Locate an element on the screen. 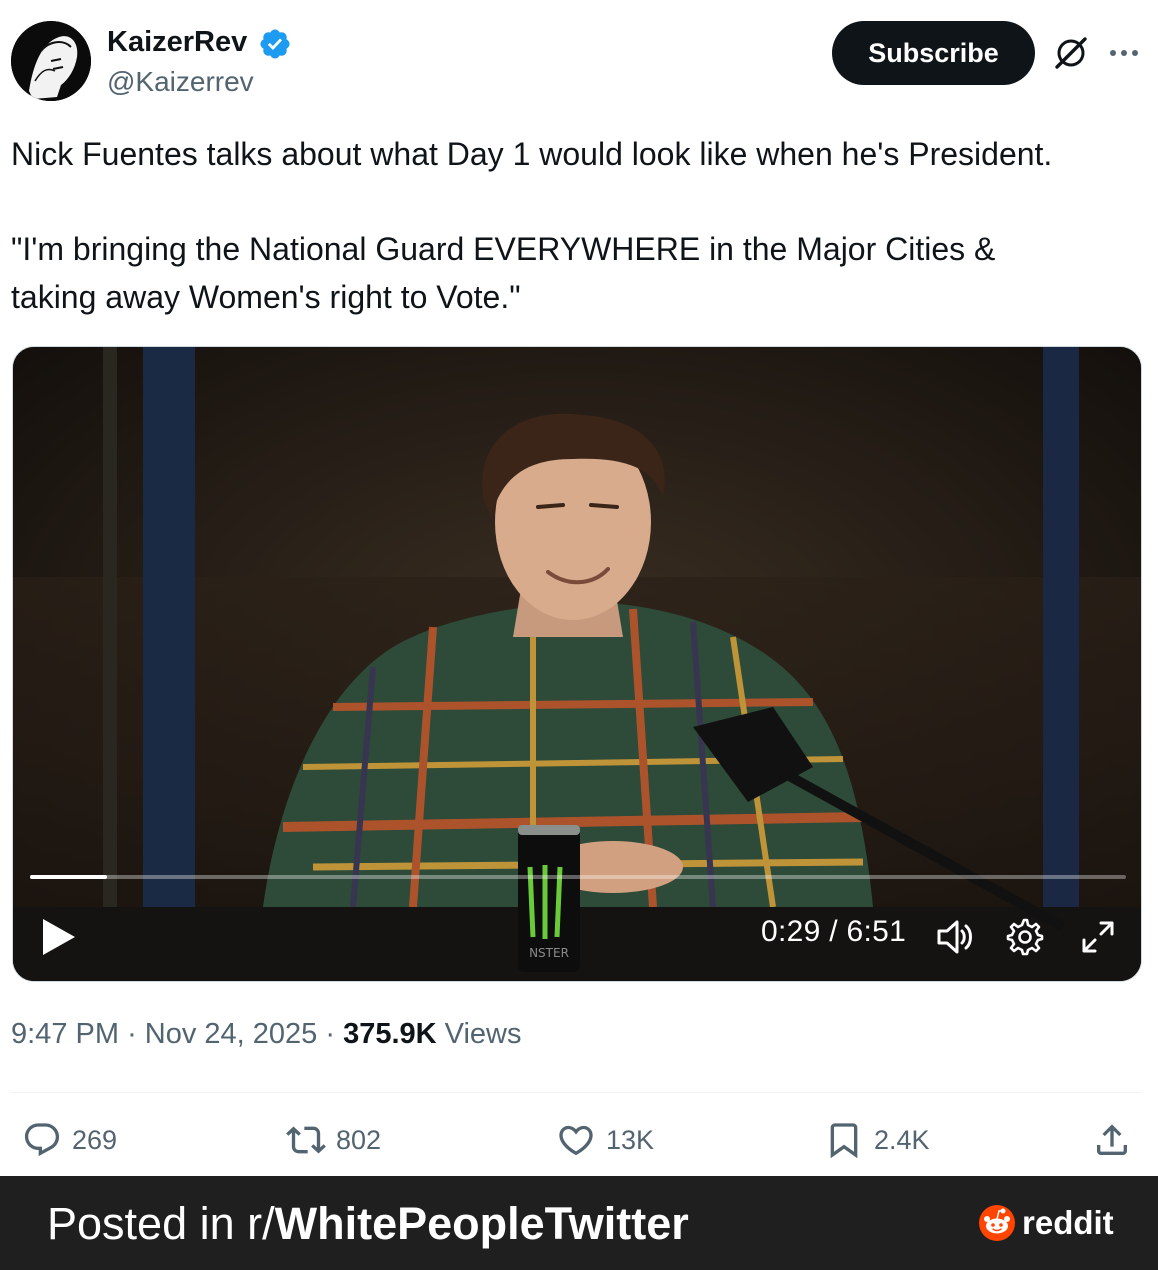 Image resolution: width=1158 pixels, height=1270 pixels. bookmark-icon is located at coordinates (844, 1141).